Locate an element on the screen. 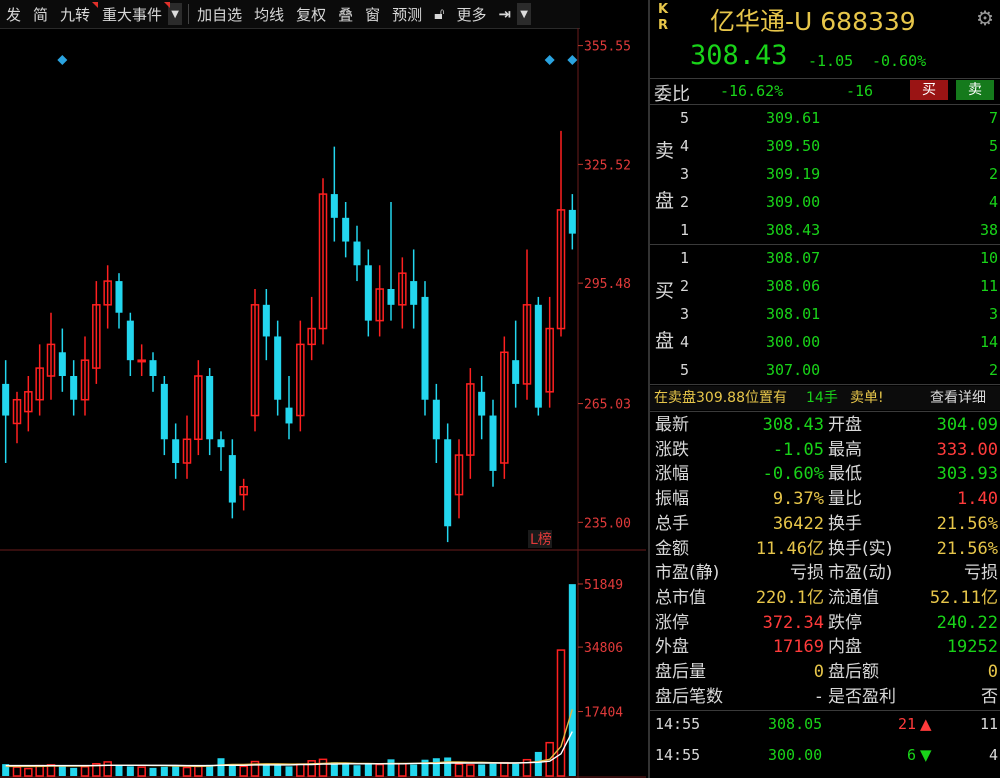 This screenshot has width=1000, height=778. toolbar-forecast: 预测 is located at coordinates (407, 14).